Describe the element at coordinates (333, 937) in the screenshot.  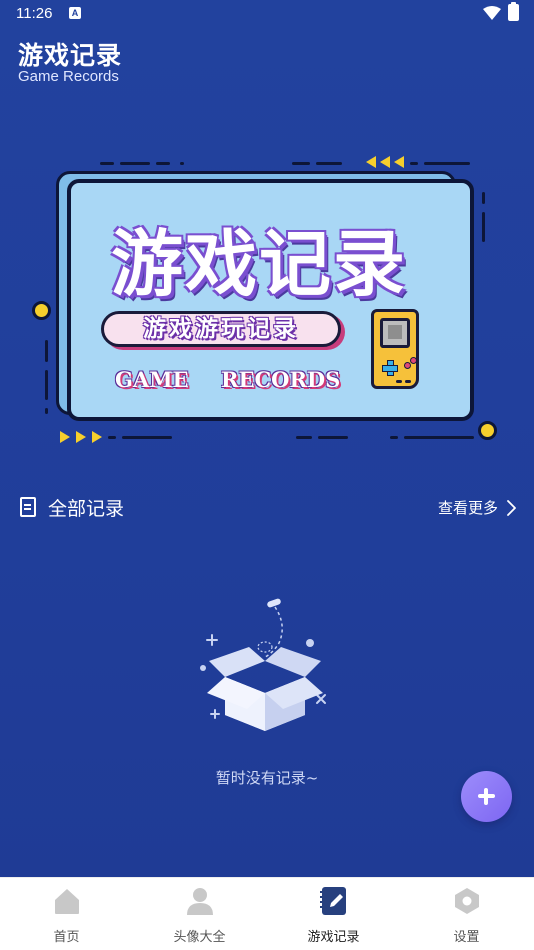
I see `nav-label: 游戏记录` at that location.